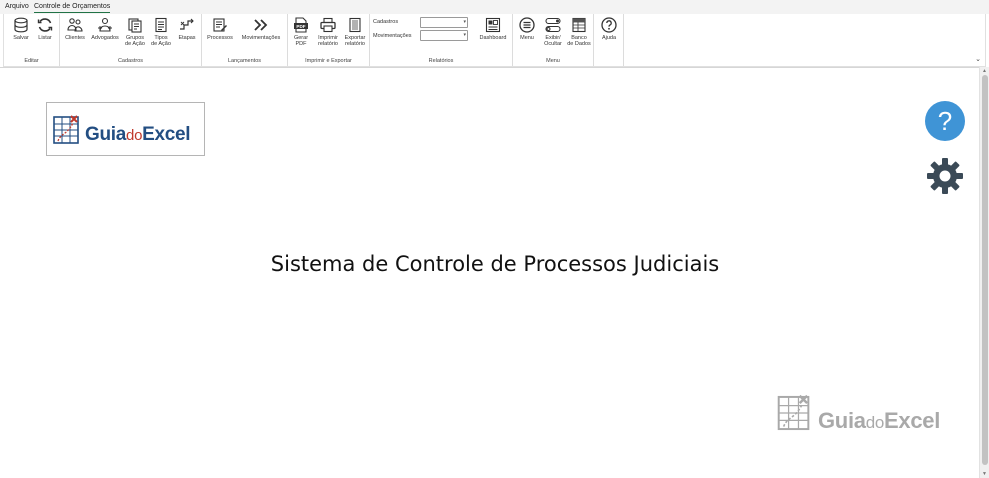  What do you see at coordinates (75, 25) in the screenshot?
I see `clients-icon` at bounding box center [75, 25].